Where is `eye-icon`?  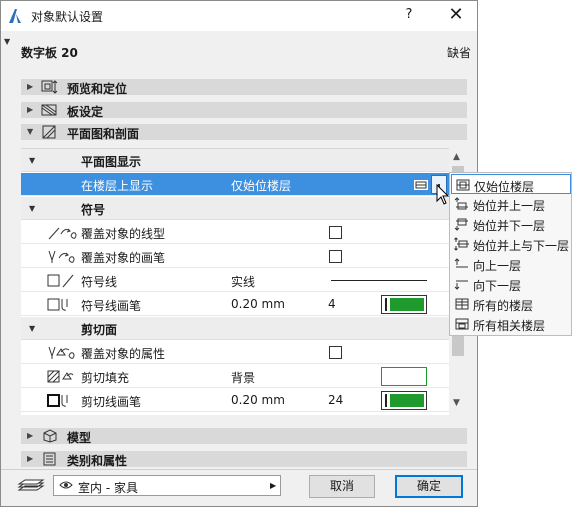 eye-icon is located at coordinates (66, 485).